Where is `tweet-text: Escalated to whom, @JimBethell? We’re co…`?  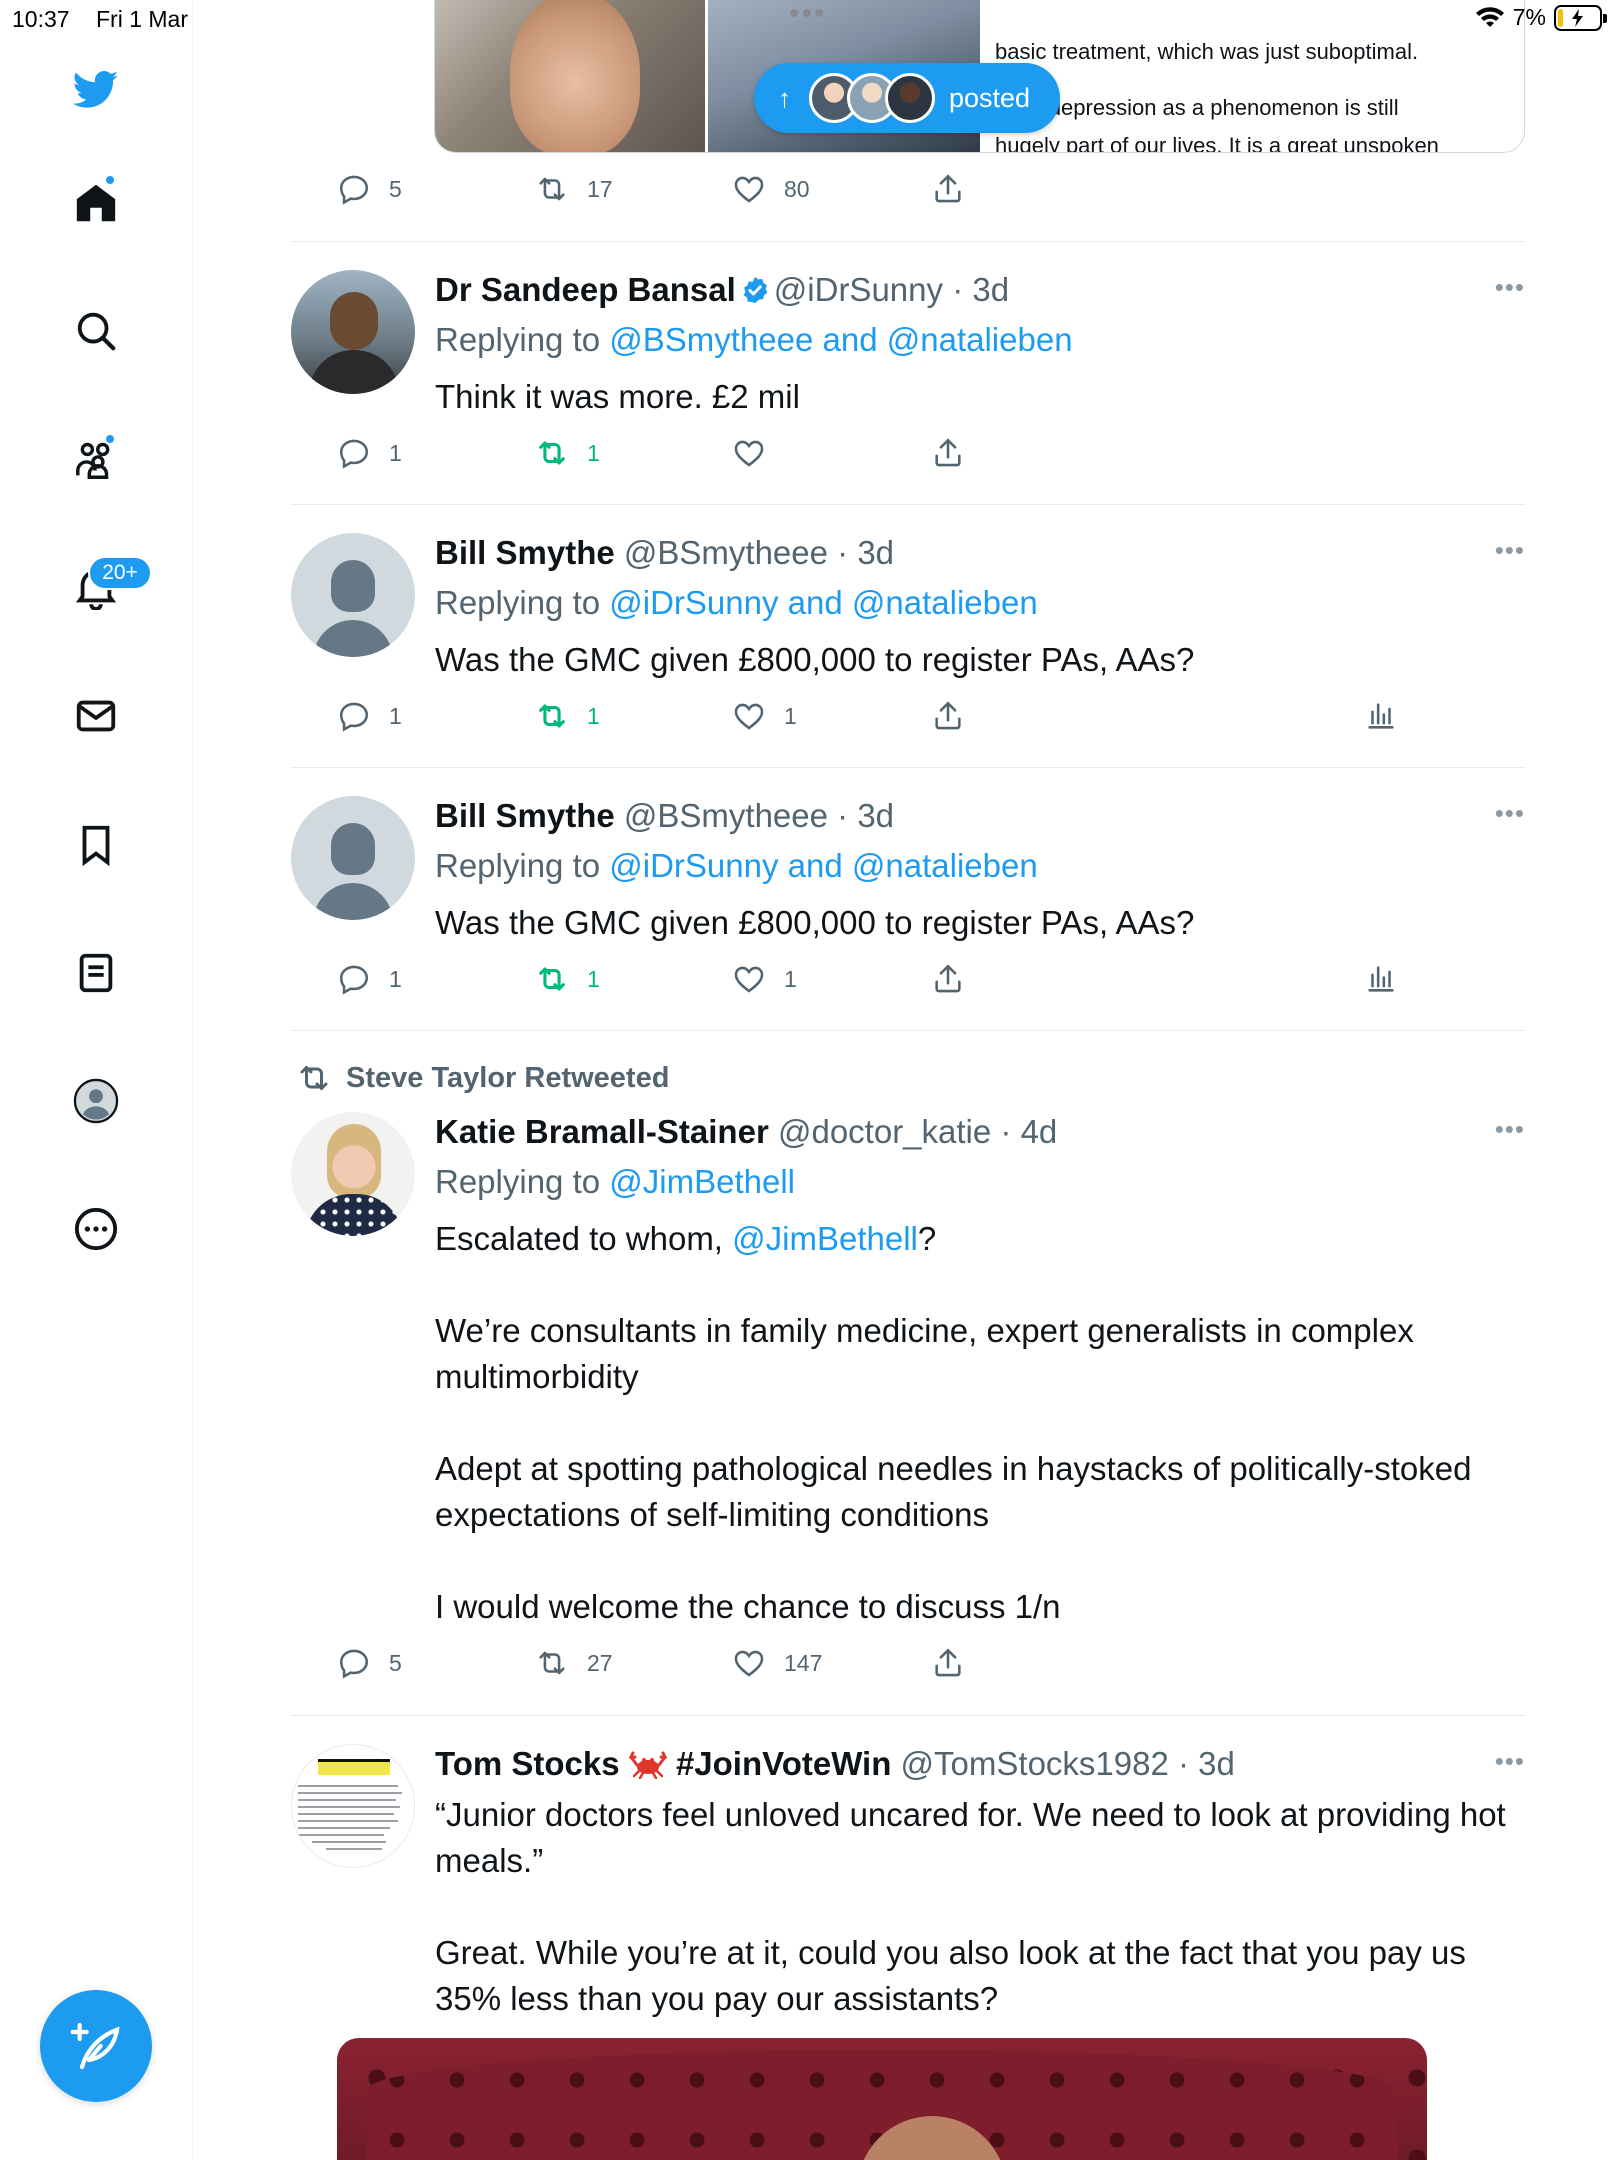
tweet-text: Escalated to whom, @JimBethell? We’re co… is located at coordinates (953, 1422).